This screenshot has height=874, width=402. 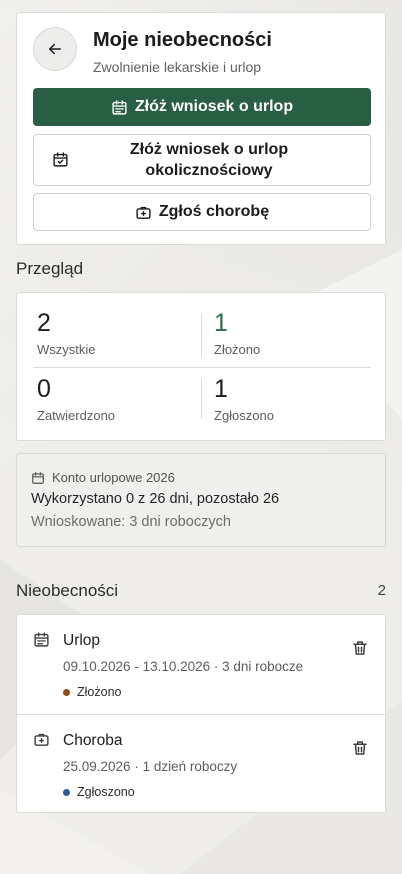 What do you see at coordinates (60, 159) in the screenshot?
I see `calendar-check-icon` at bounding box center [60, 159].